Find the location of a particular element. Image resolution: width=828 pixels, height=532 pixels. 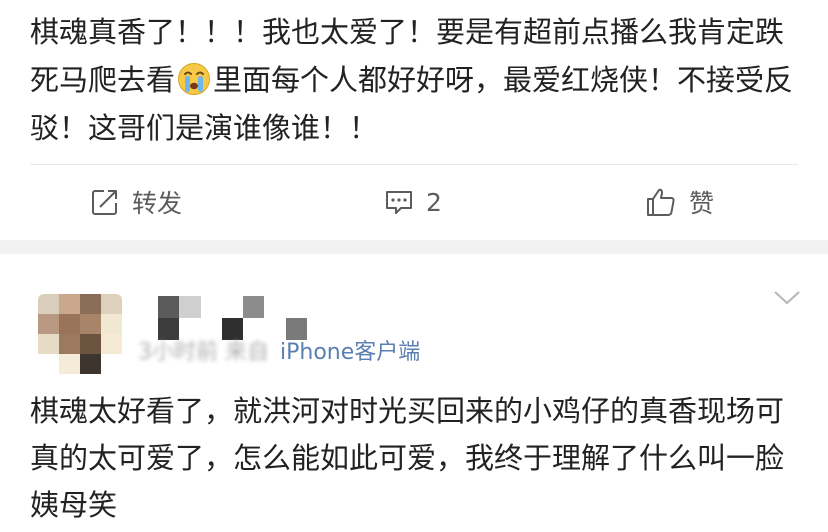

chevron-down-icon is located at coordinates (787, 298).